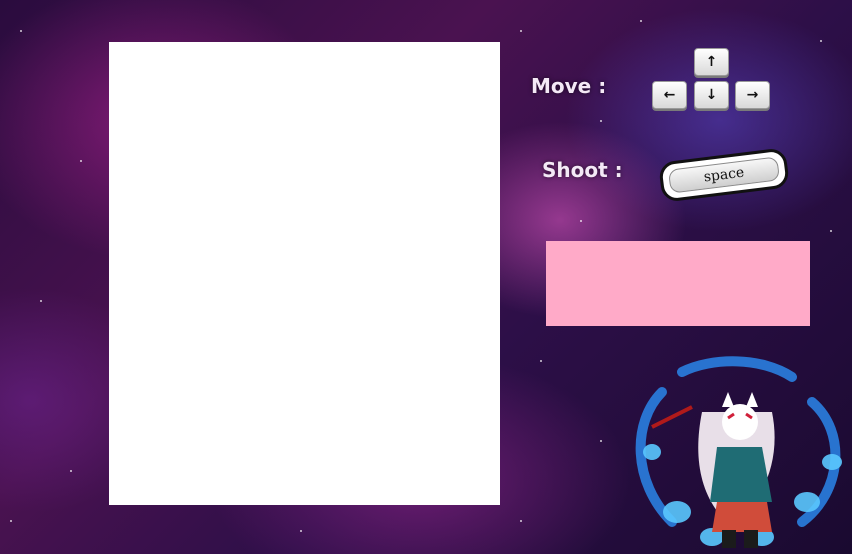 Image resolution: width=852 pixels, height=554 pixels. I want to click on space-key-icon: space, so click(724, 175).